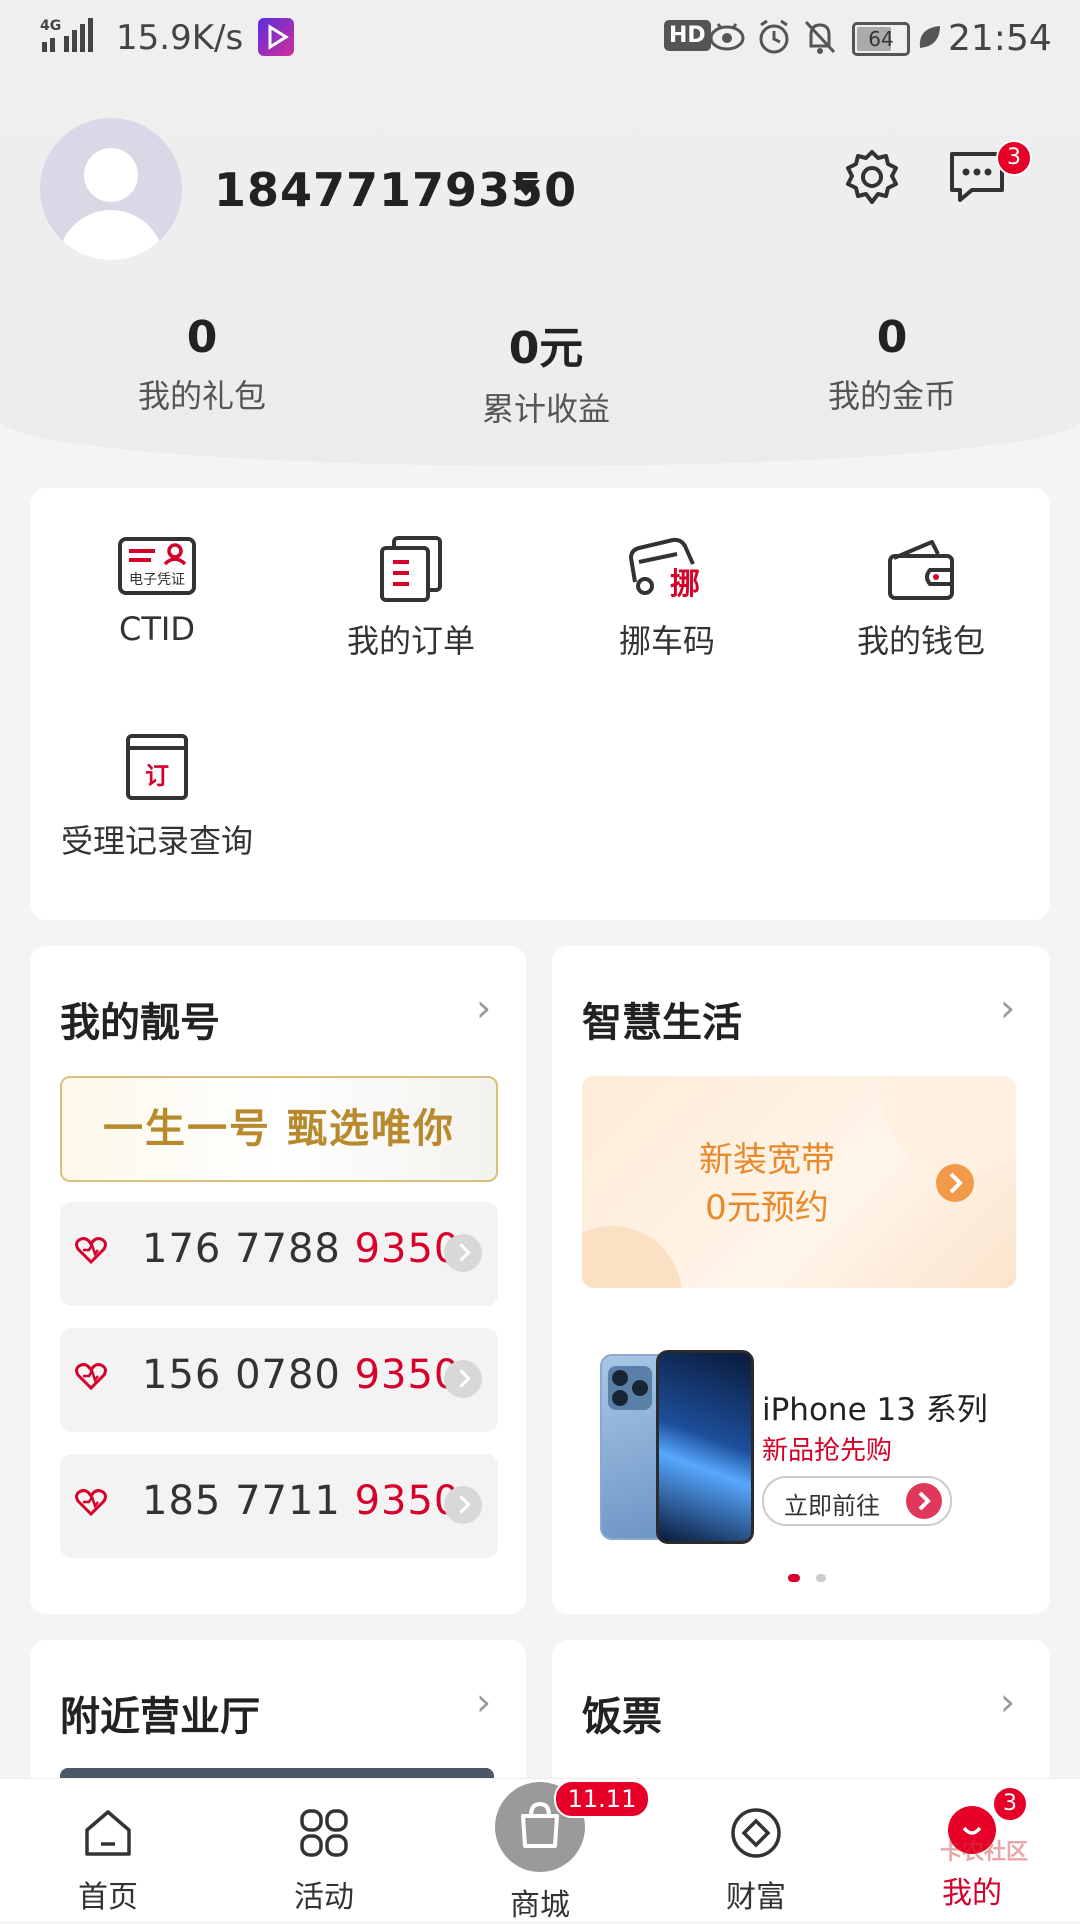 Image resolution: width=1080 pixels, height=1924 pixels. Describe the element at coordinates (411, 569) in the screenshot. I see `order-list-icon` at that location.